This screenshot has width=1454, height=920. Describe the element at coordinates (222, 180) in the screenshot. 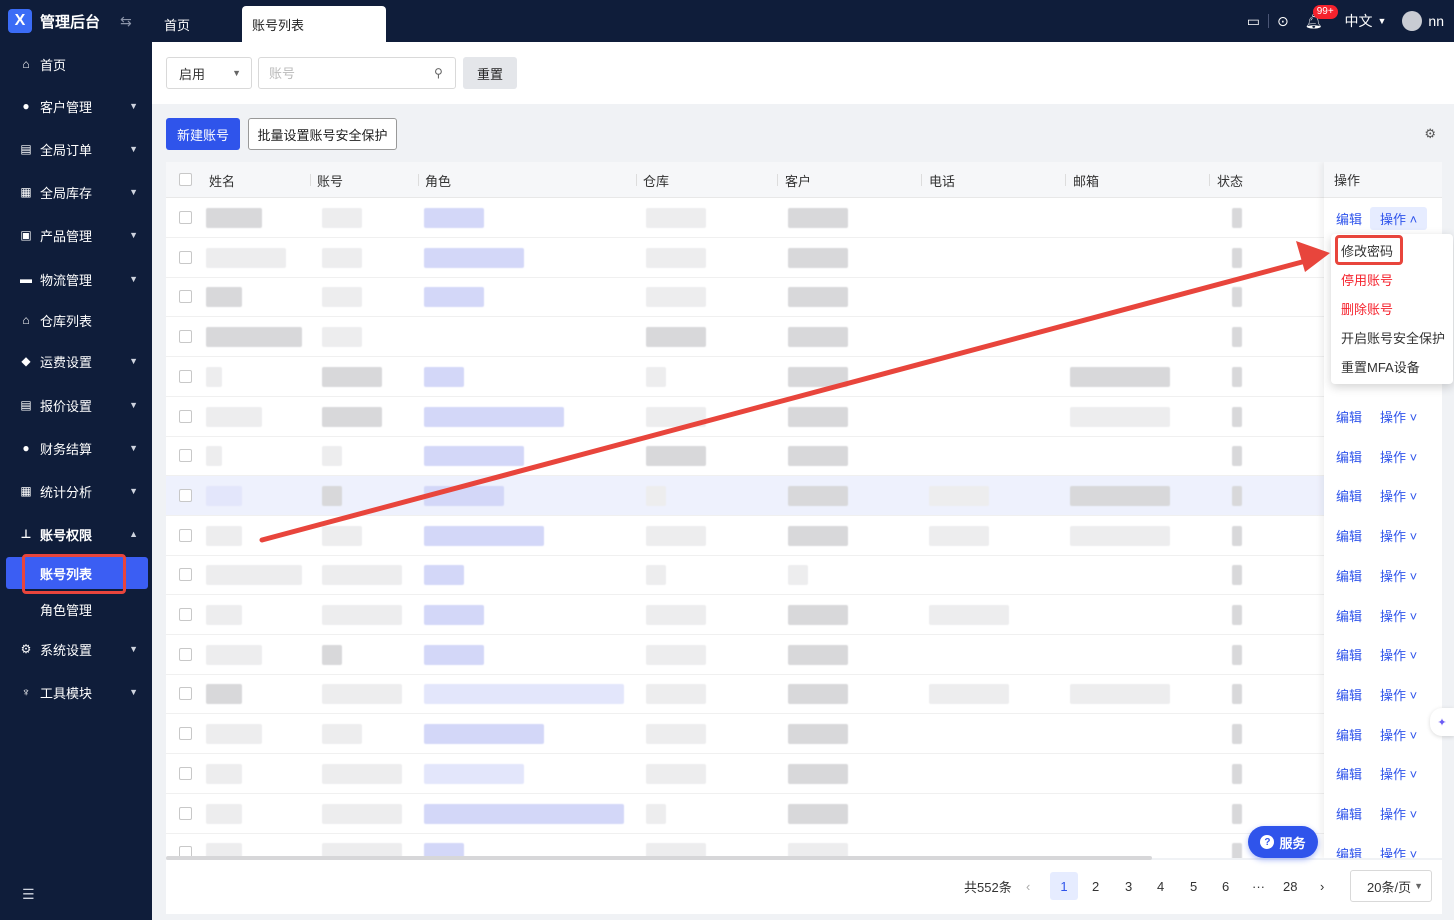

I see `column-header-name: 姓名` at that location.